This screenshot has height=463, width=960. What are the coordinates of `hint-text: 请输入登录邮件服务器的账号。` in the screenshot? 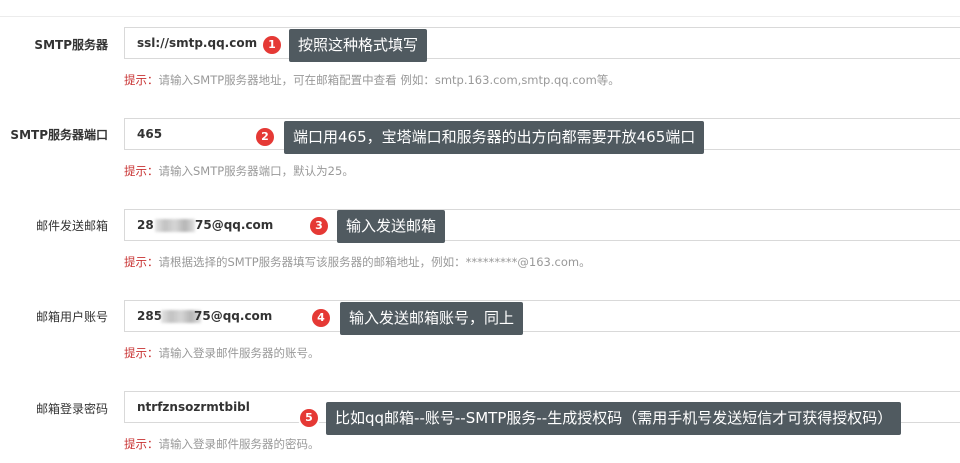 It's located at (239, 353).